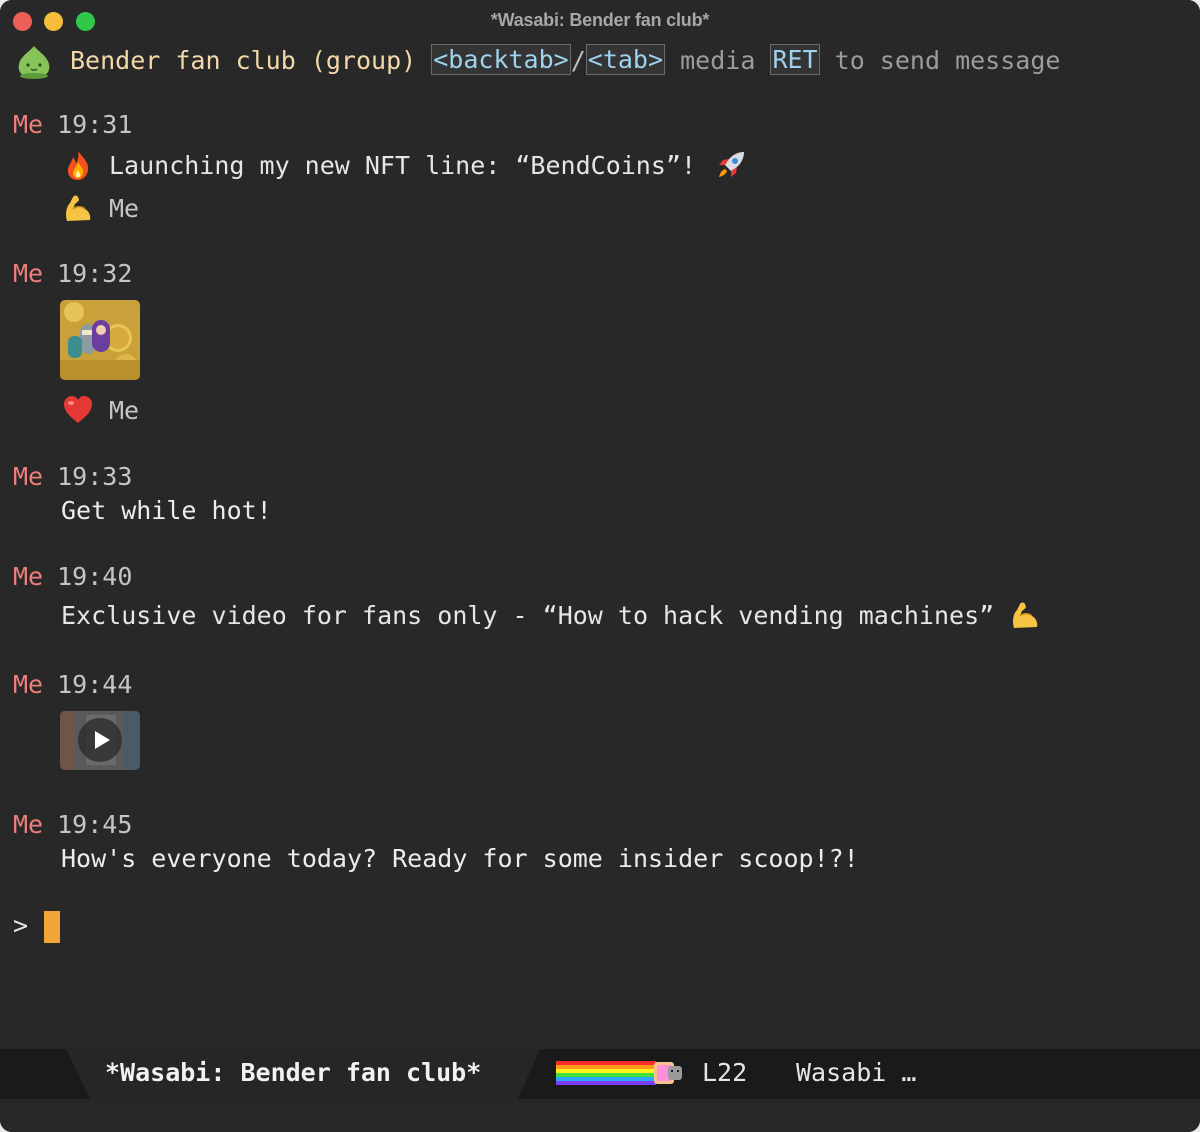 The width and height of the screenshot is (1200, 1132). Describe the element at coordinates (166, 510) in the screenshot. I see `message-text: Get while hot!` at that location.